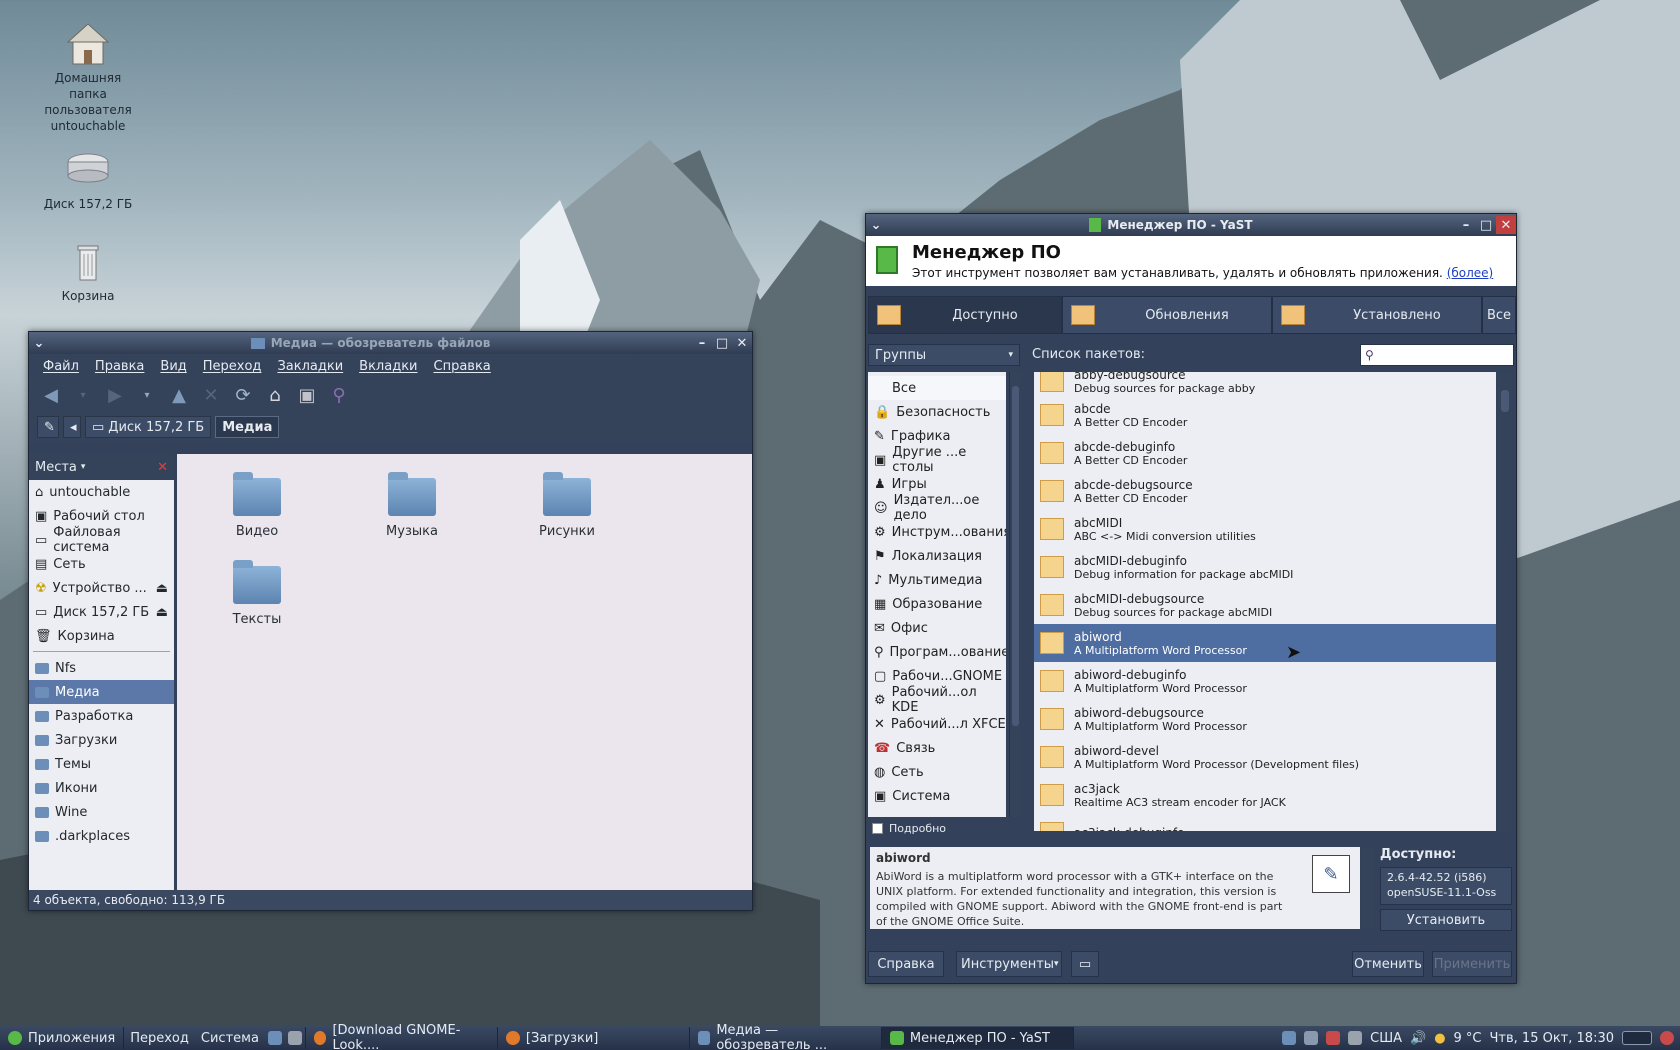 The height and width of the screenshot is (1050, 1680). What do you see at coordinates (247, 427) in the screenshot?
I see `path-current-button: Медиа` at bounding box center [247, 427].